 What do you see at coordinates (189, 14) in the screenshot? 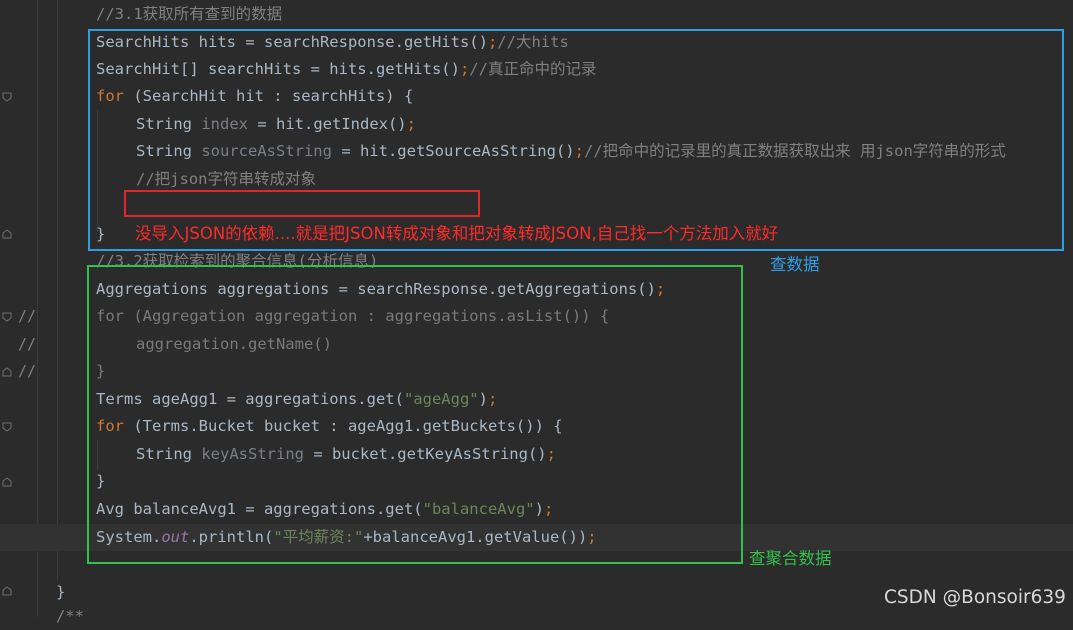
I see `code-line: //3.1获取所有查到的数据` at bounding box center [189, 14].